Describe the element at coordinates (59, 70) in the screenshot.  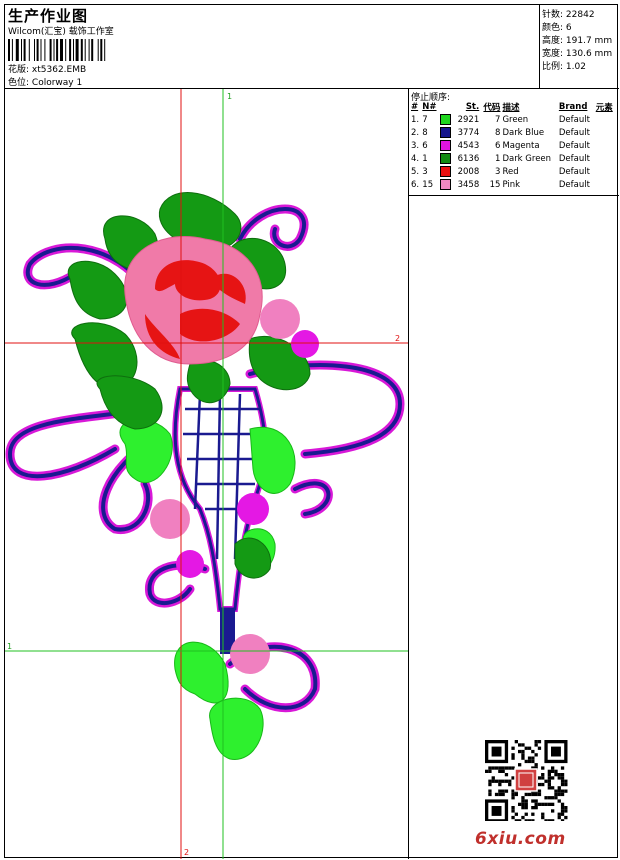
I see `design-file-value: xt5362.EMB` at that location.